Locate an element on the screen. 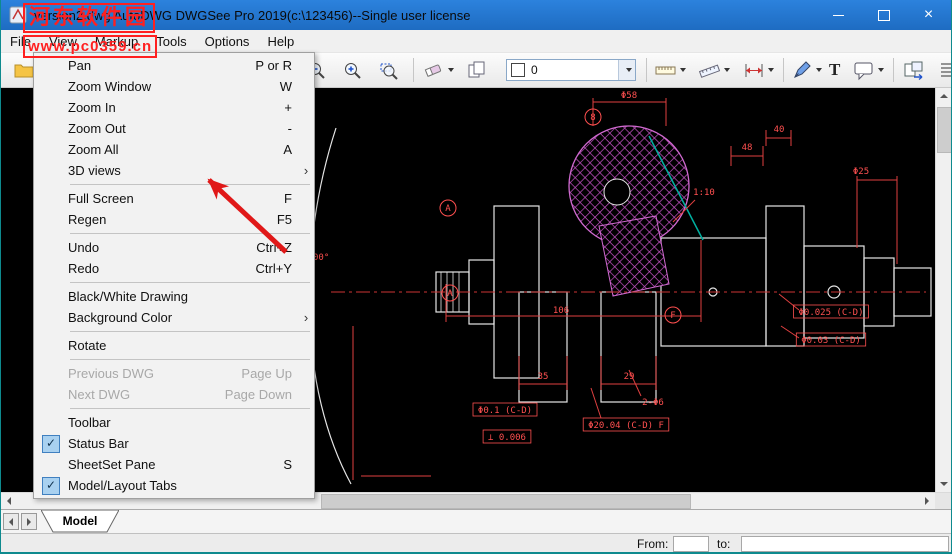  menu-item-label: Zoom Window is located at coordinates (110, 86).